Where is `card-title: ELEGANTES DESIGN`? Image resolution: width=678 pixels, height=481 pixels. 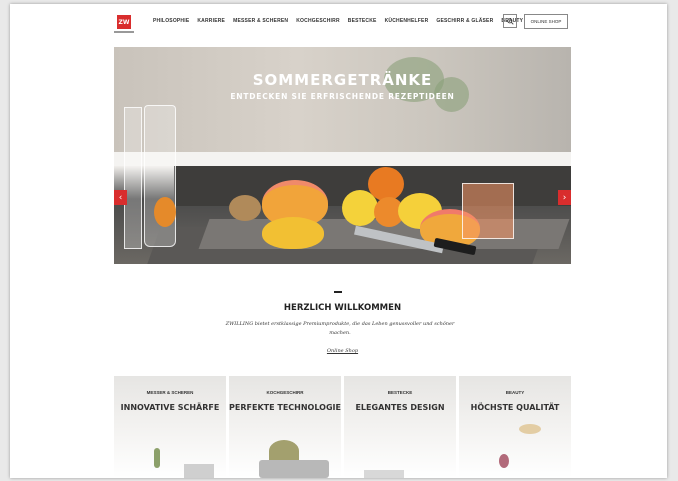
card-title: ELEGANTES DESIGN is located at coordinates (400, 407).